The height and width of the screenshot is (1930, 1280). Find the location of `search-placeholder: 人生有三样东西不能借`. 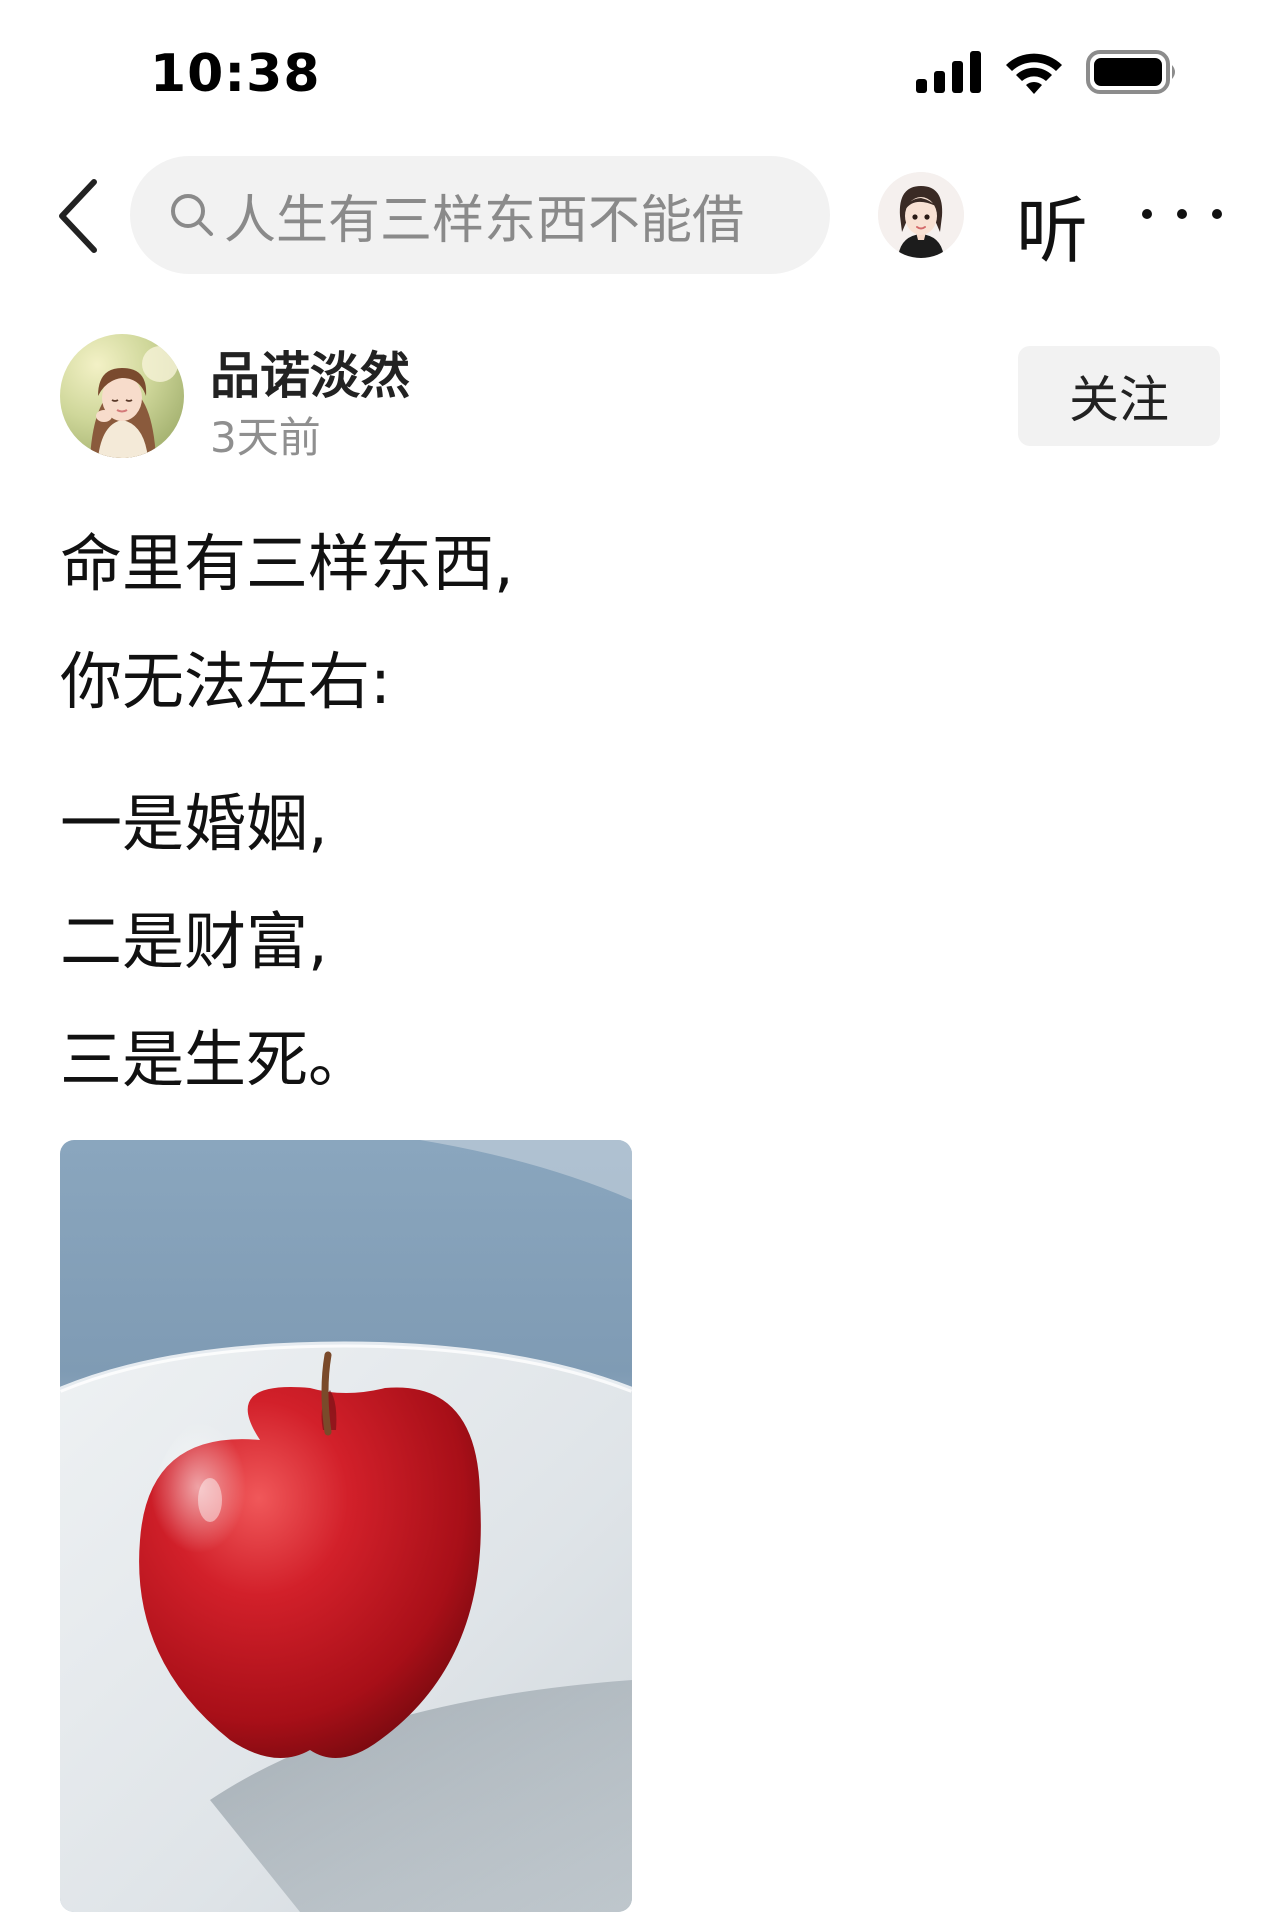

search-placeholder: 人生有三样东西不能借 is located at coordinates (484, 220).